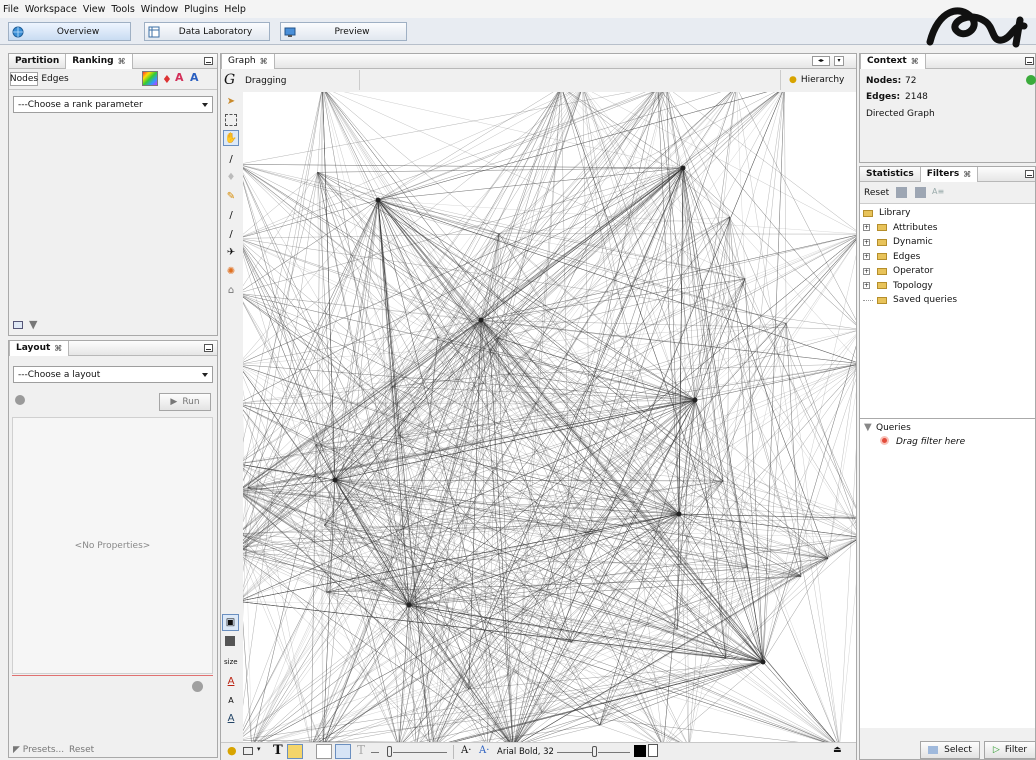  What do you see at coordinates (99, 61) in the screenshot?
I see `tab-ranking: Ranking ⌘` at bounding box center [99, 61].